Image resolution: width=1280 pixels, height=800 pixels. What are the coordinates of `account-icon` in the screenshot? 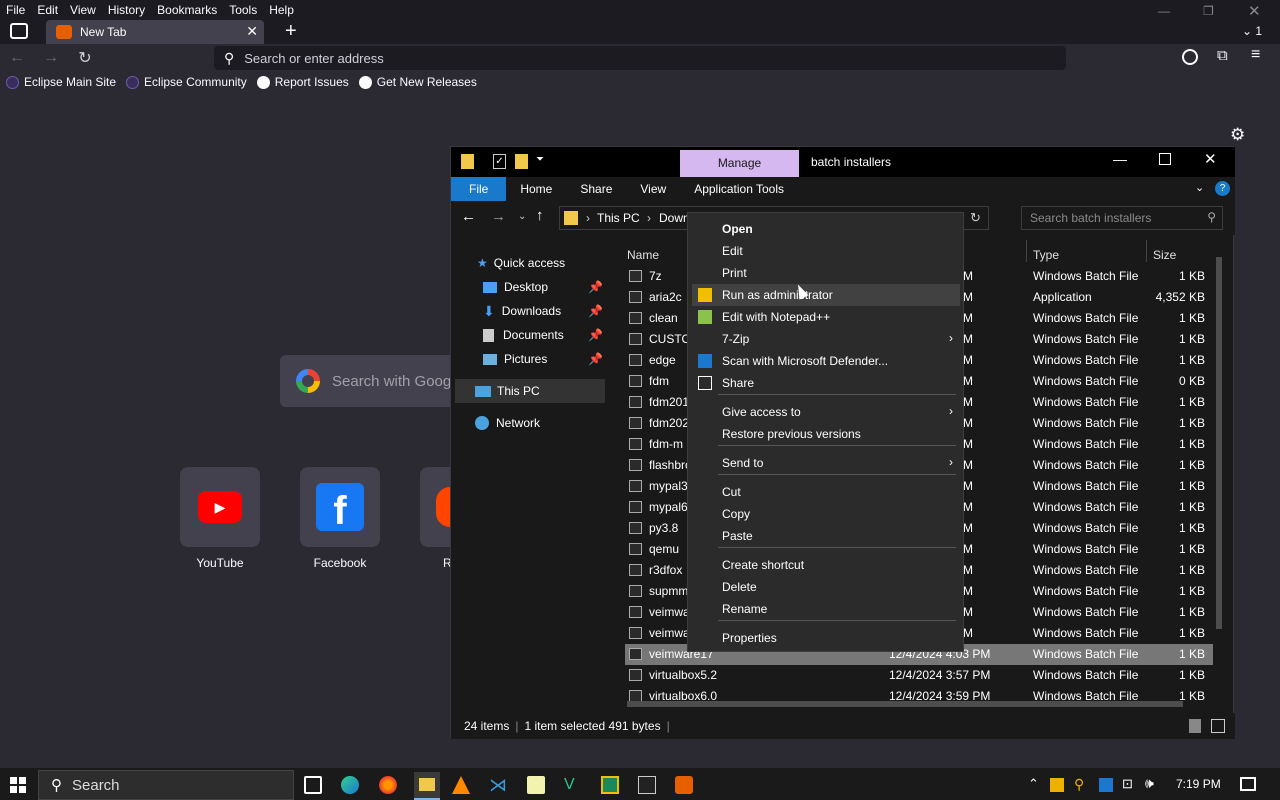 It's located at (1190, 57).